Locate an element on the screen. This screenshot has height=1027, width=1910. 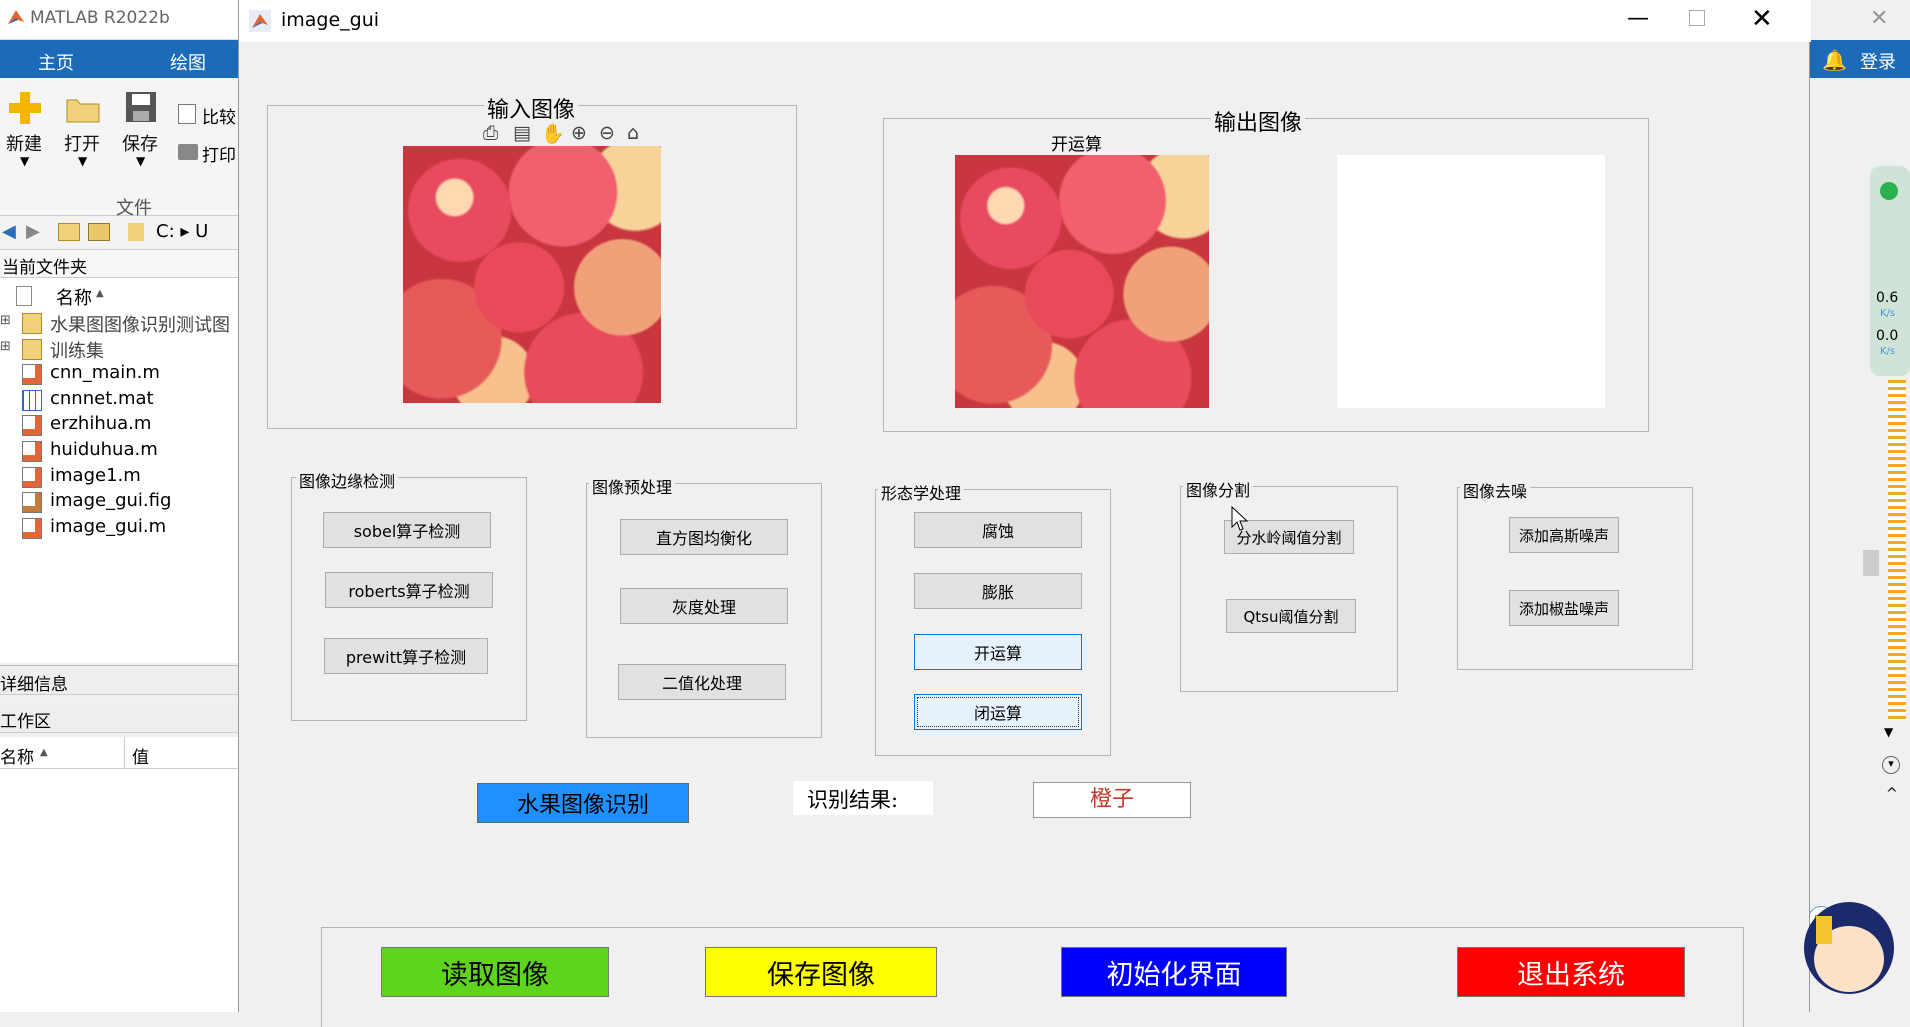
read-image-button: 读取图像 is located at coordinates (495, 972).